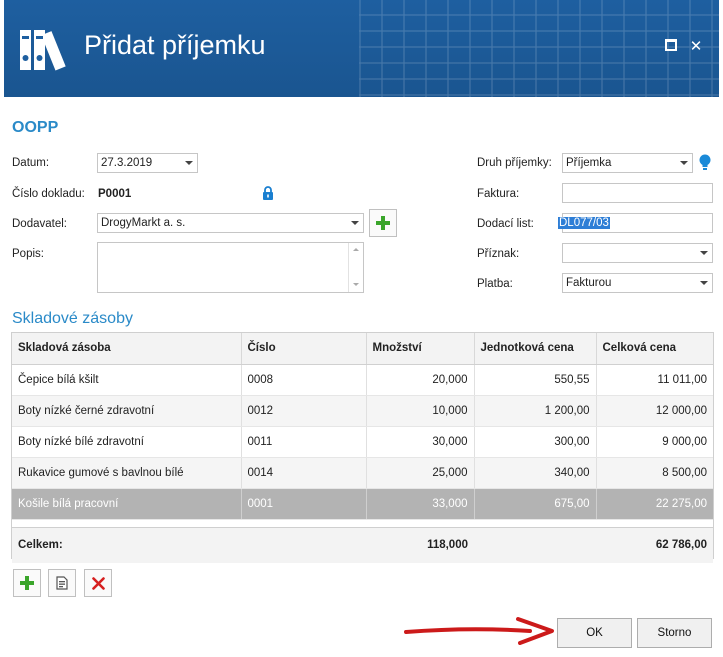 The width and height of the screenshot is (723, 657). I want to click on platba-value: Fakturou, so click(589, 283).